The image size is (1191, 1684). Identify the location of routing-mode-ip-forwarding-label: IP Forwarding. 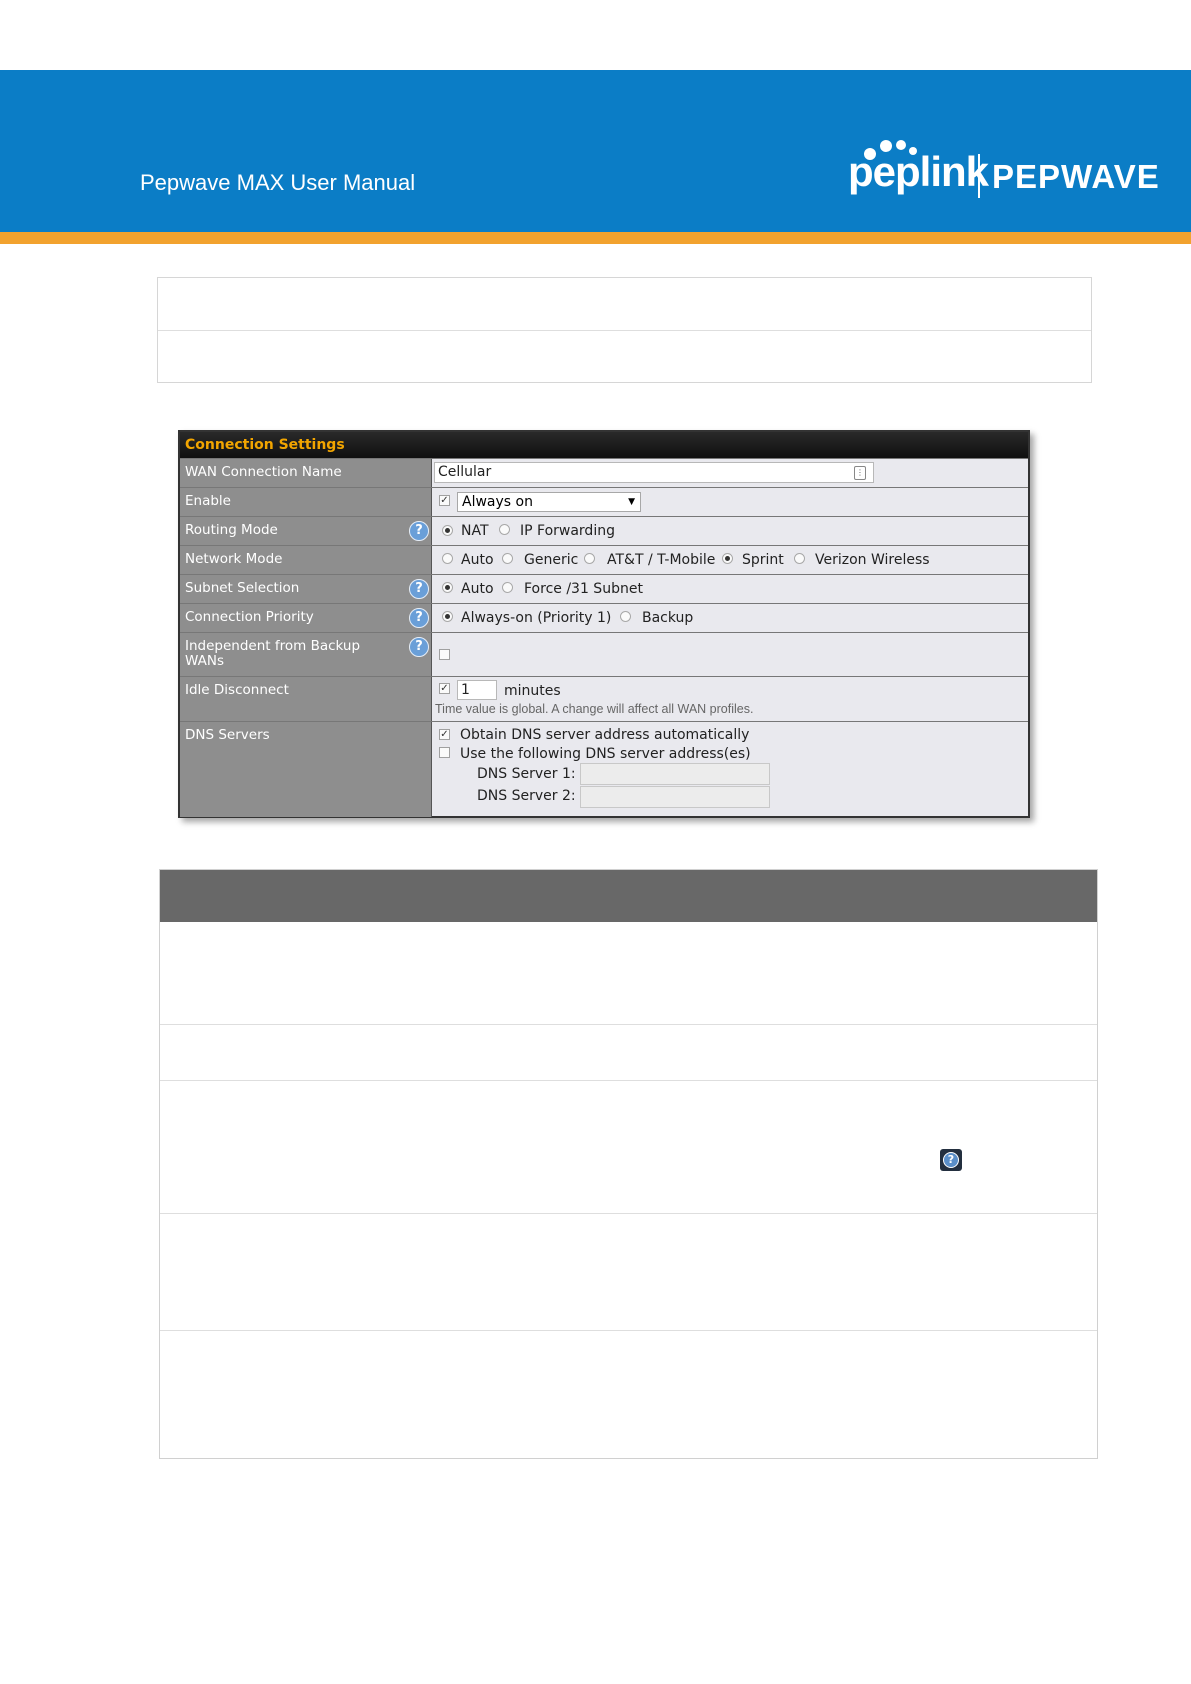
(567, 531).